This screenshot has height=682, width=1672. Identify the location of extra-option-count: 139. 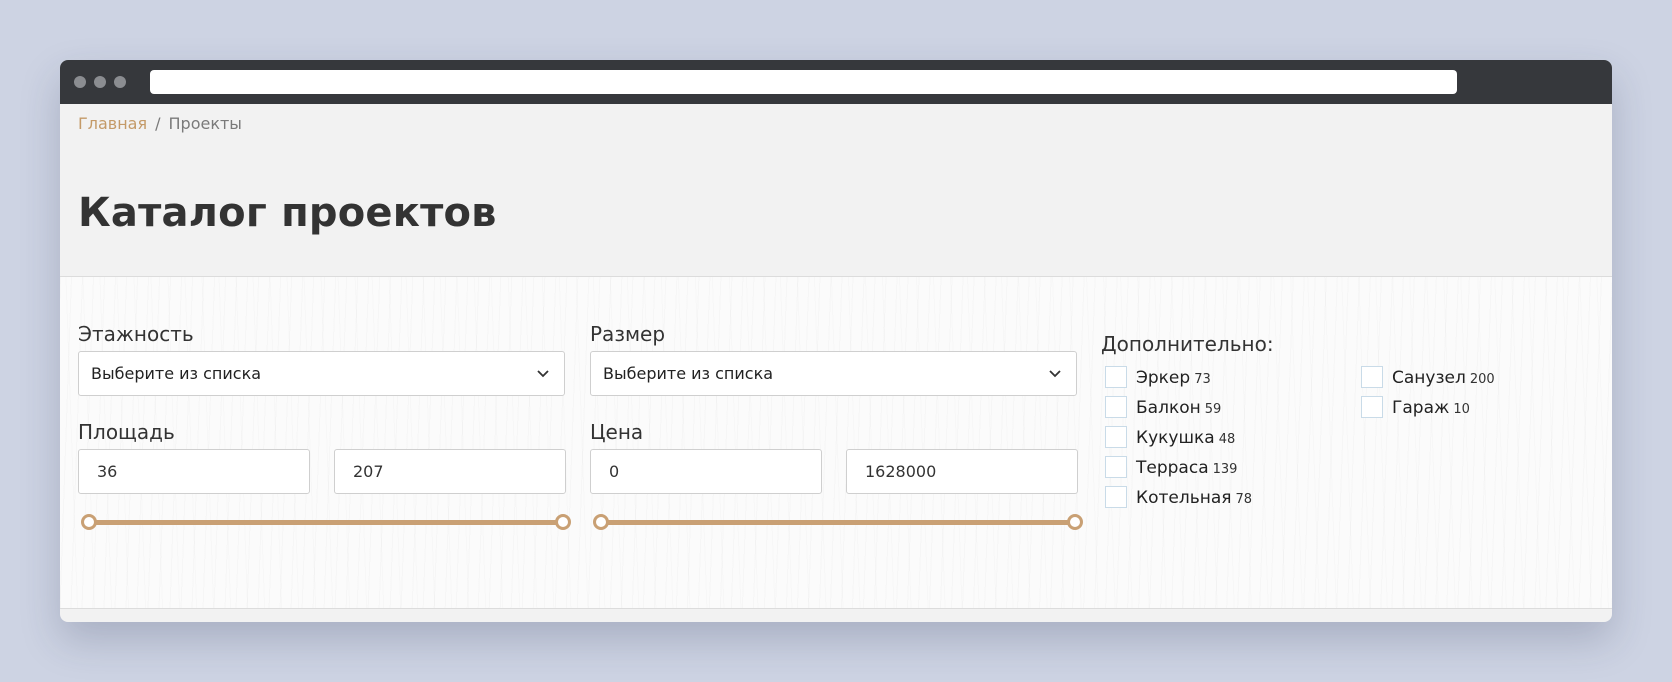
(1225, 469).